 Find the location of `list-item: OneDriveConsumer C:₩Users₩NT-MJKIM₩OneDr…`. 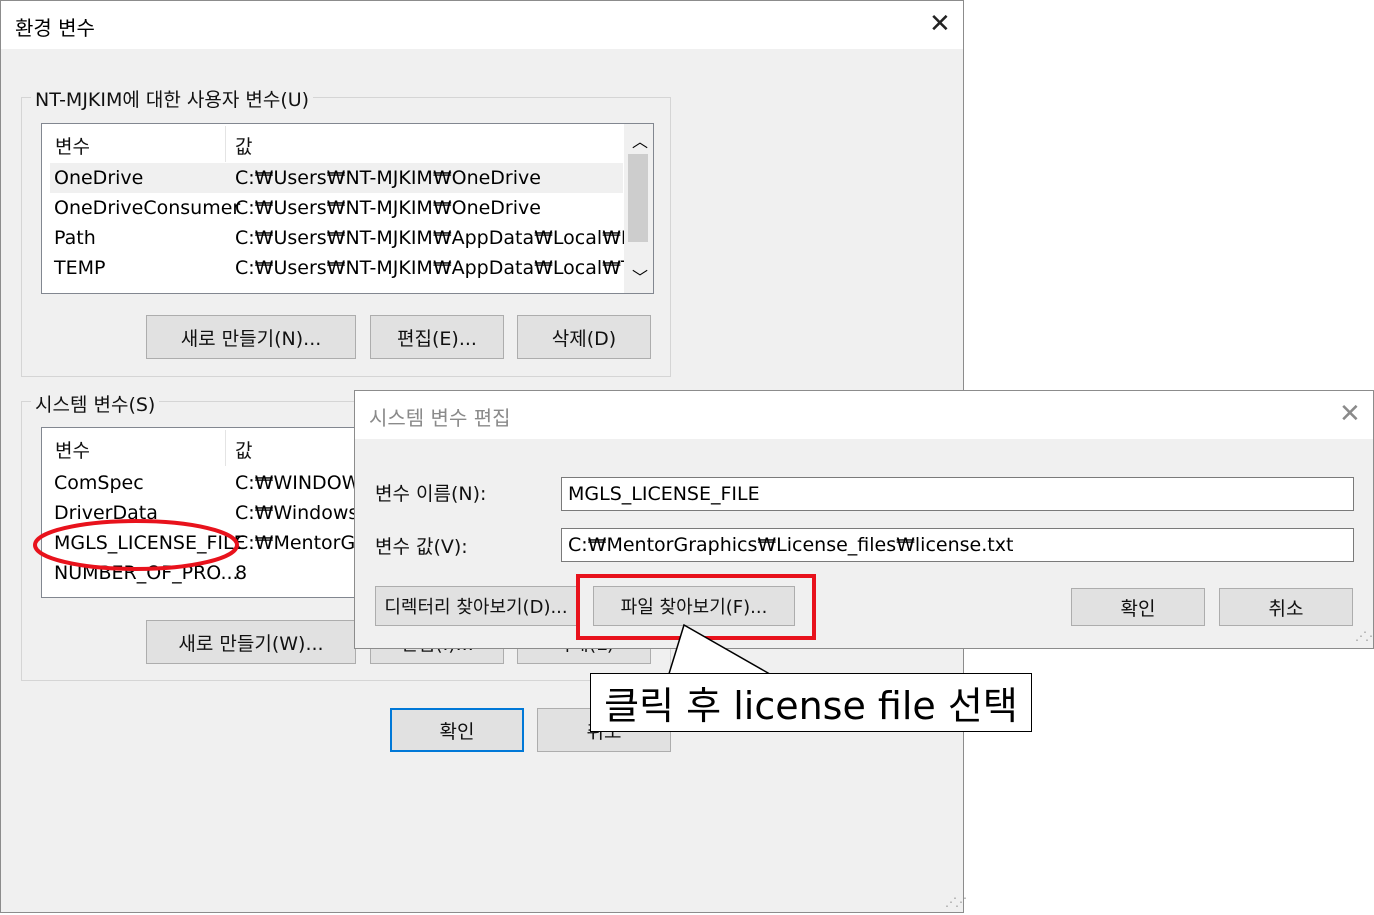

list-item: OneDriveConsumer C:₩Users₩NT-MJKIM₩OneDr… is located at coordinates (336, 208).